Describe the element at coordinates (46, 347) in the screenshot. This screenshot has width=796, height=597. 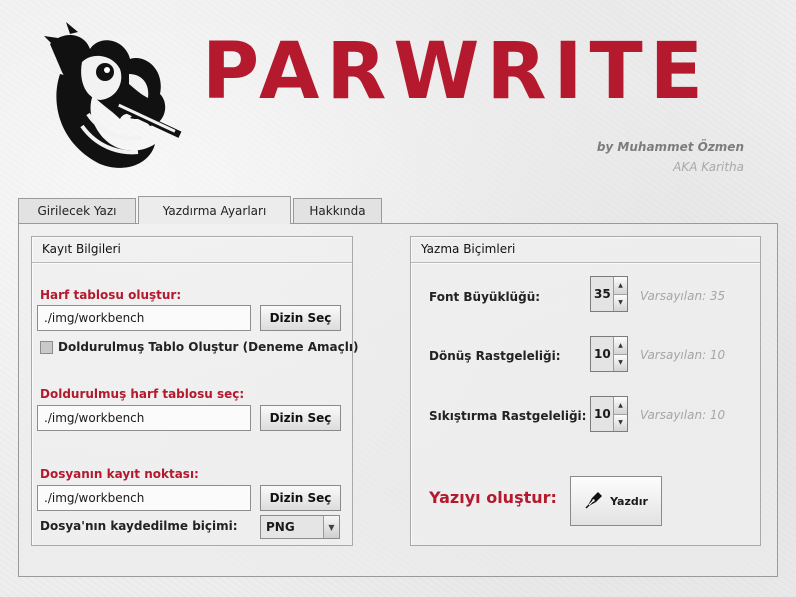
I see `filled-table-checkbox` at that location.